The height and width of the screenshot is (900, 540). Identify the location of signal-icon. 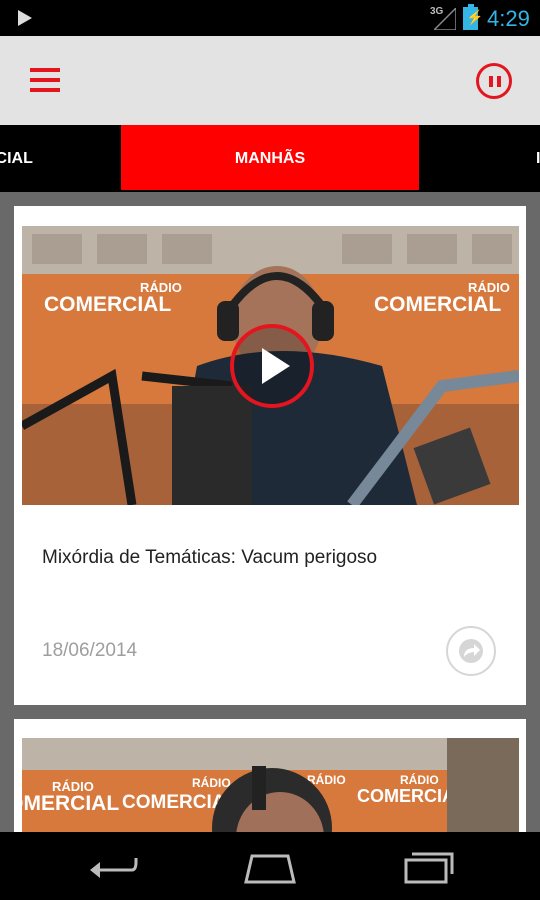
(445, 19).